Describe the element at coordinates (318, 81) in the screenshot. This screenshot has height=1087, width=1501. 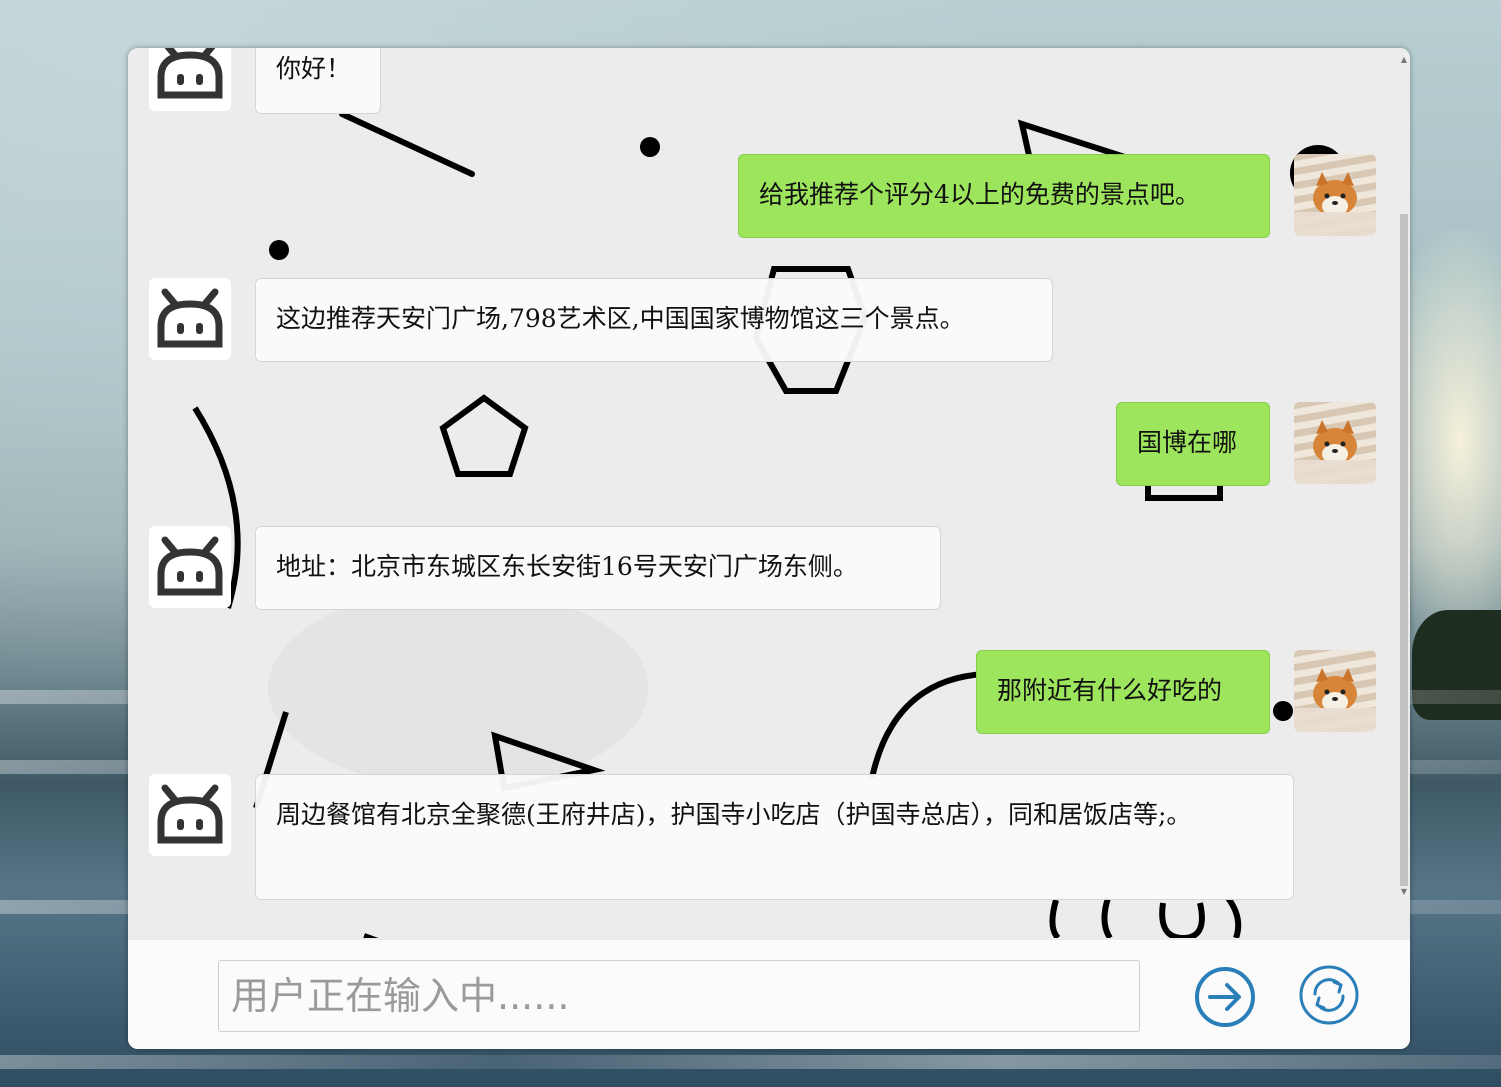
I see `bot-message-bubble: 你好！` at that location.